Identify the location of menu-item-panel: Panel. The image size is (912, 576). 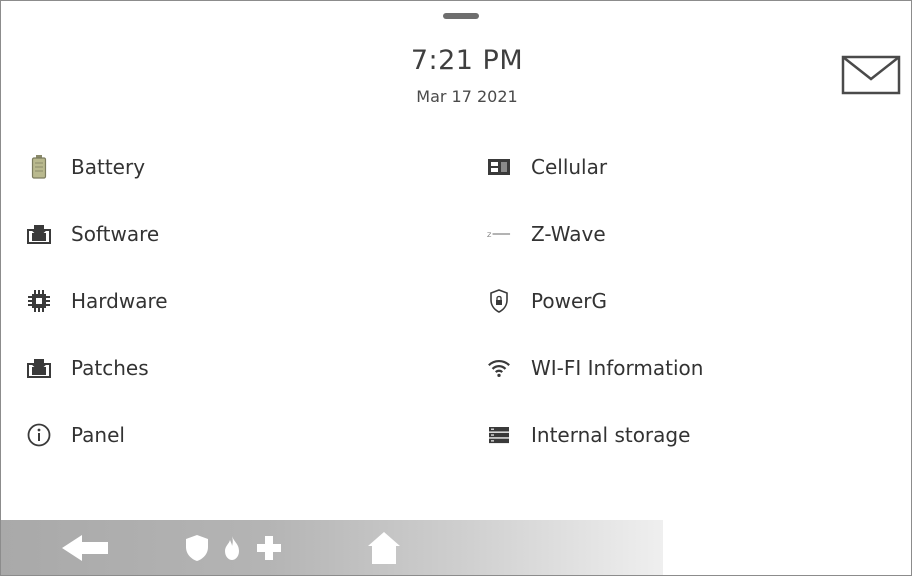
(76, 435).